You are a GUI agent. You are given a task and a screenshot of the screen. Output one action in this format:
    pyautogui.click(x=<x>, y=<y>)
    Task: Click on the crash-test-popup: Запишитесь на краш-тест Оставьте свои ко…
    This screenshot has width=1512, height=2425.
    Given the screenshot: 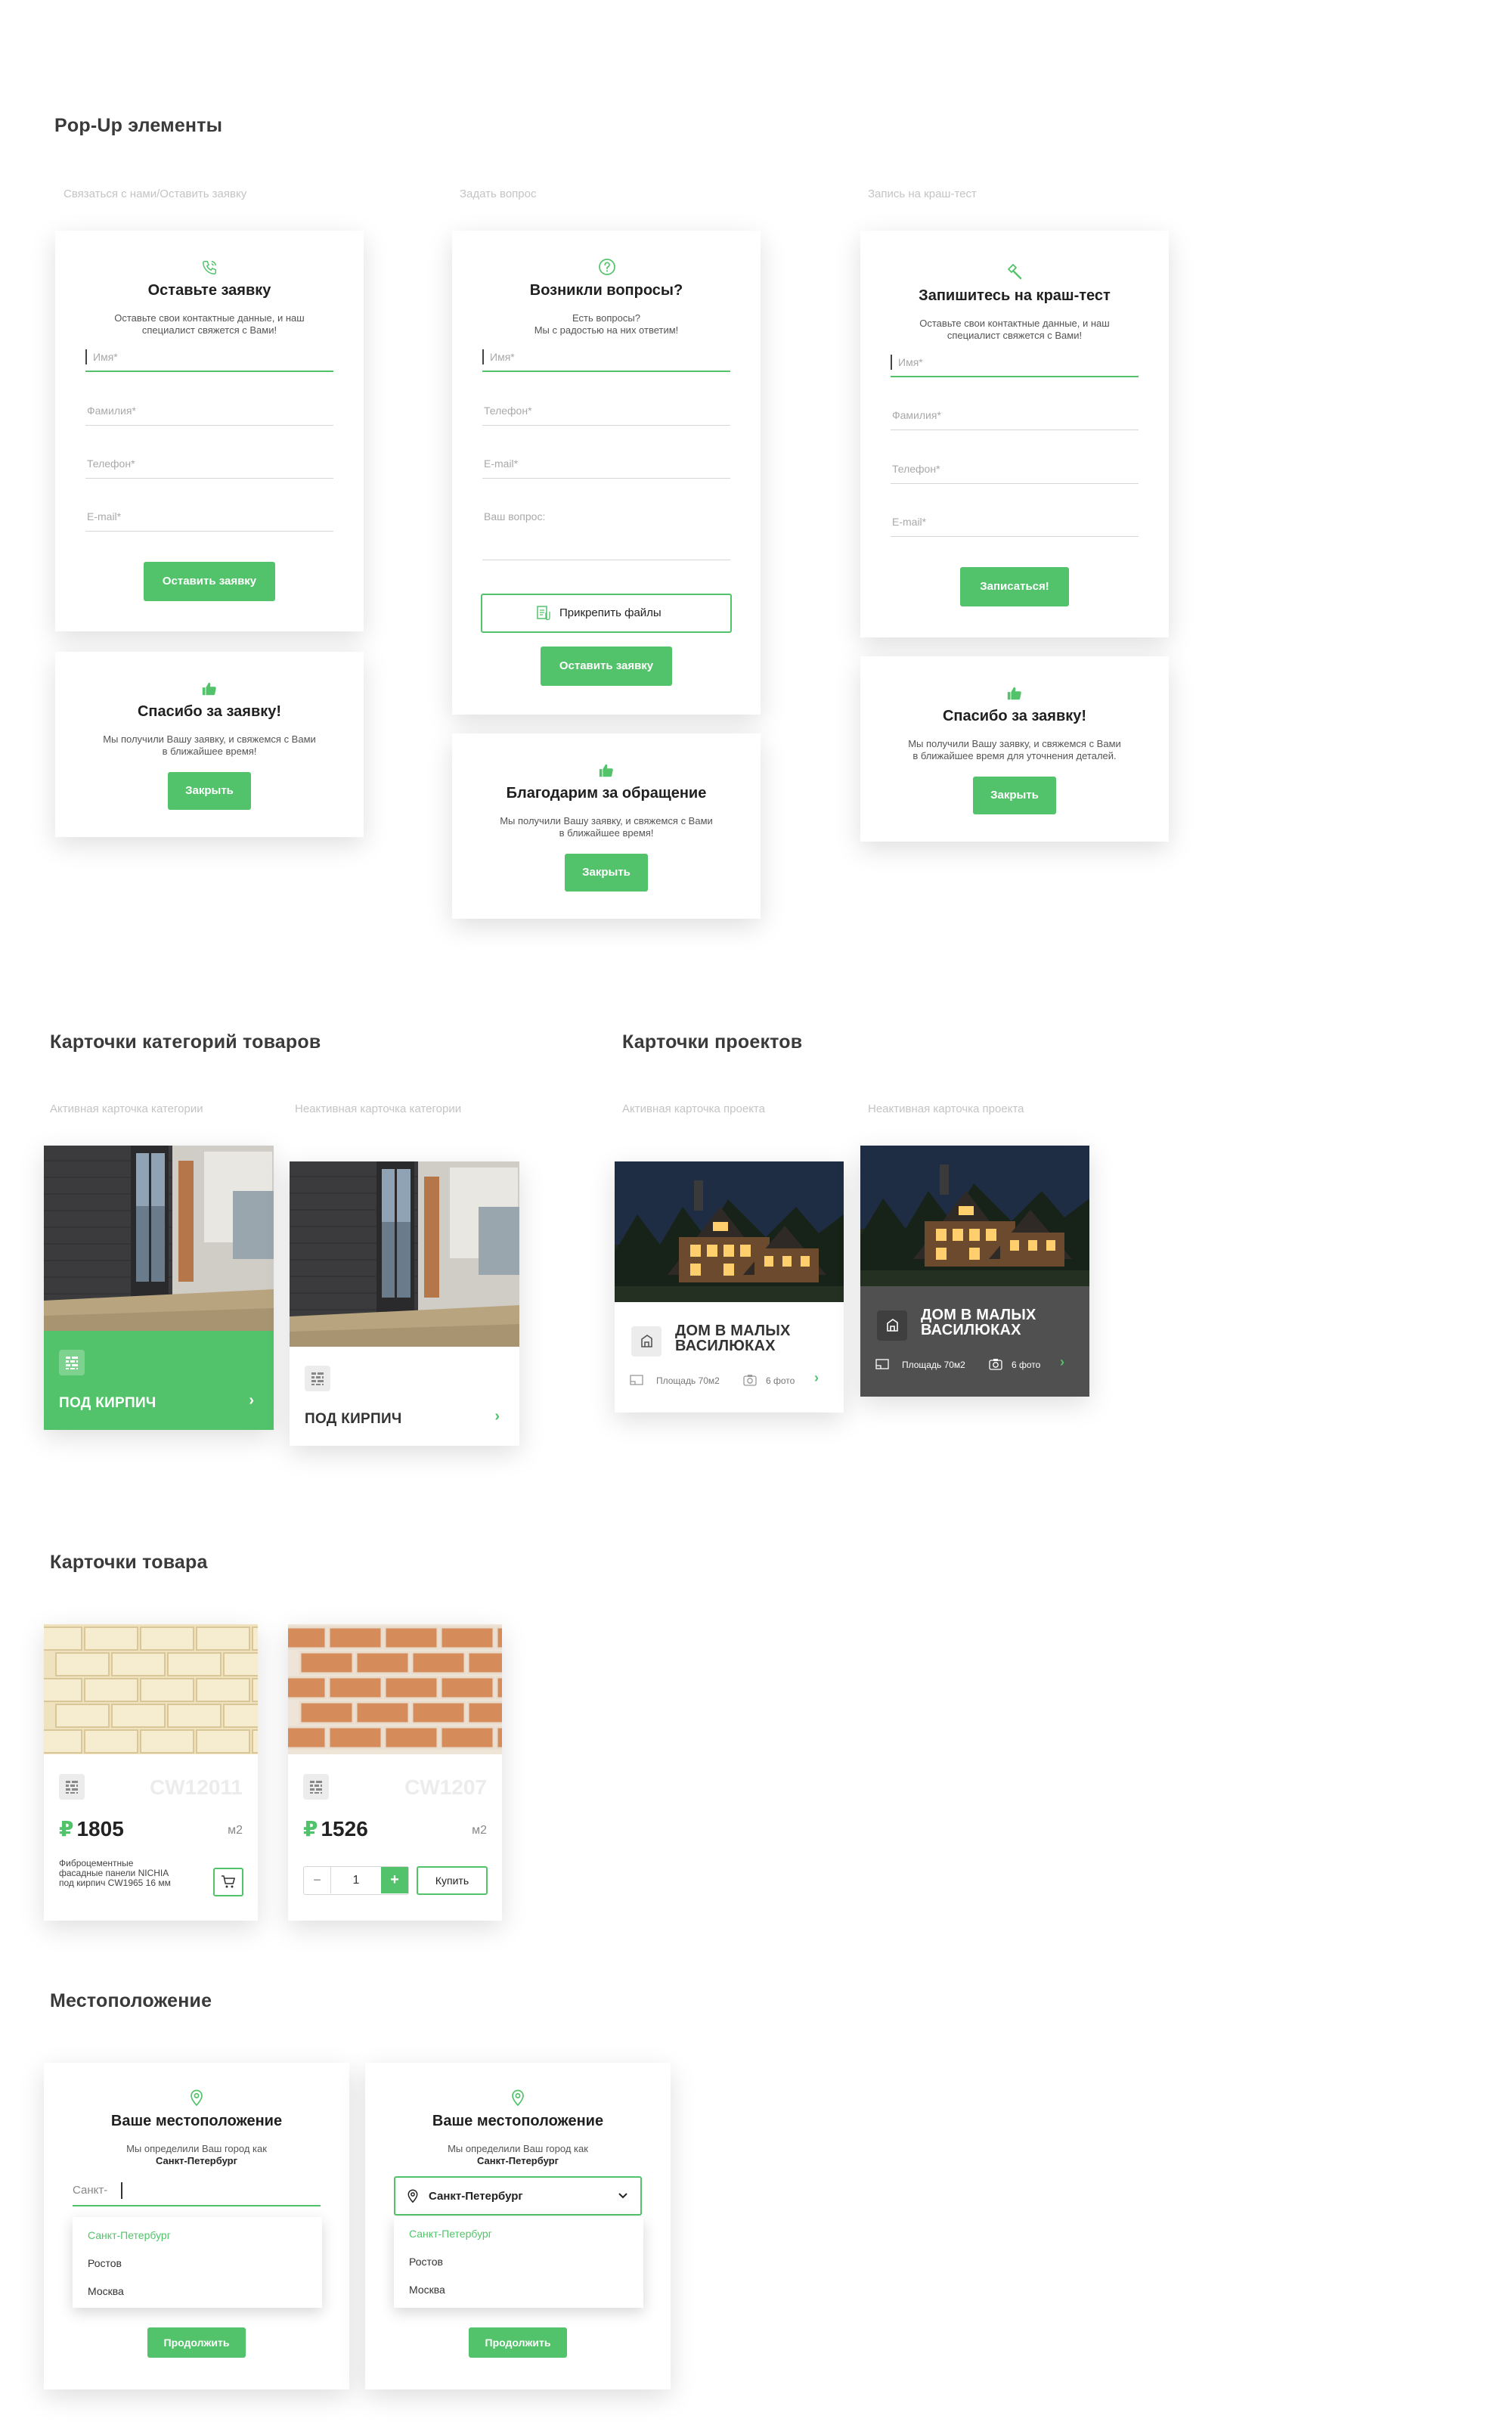 What is the action you would take?
    pyautogui.click(x=1015, y=434)
    